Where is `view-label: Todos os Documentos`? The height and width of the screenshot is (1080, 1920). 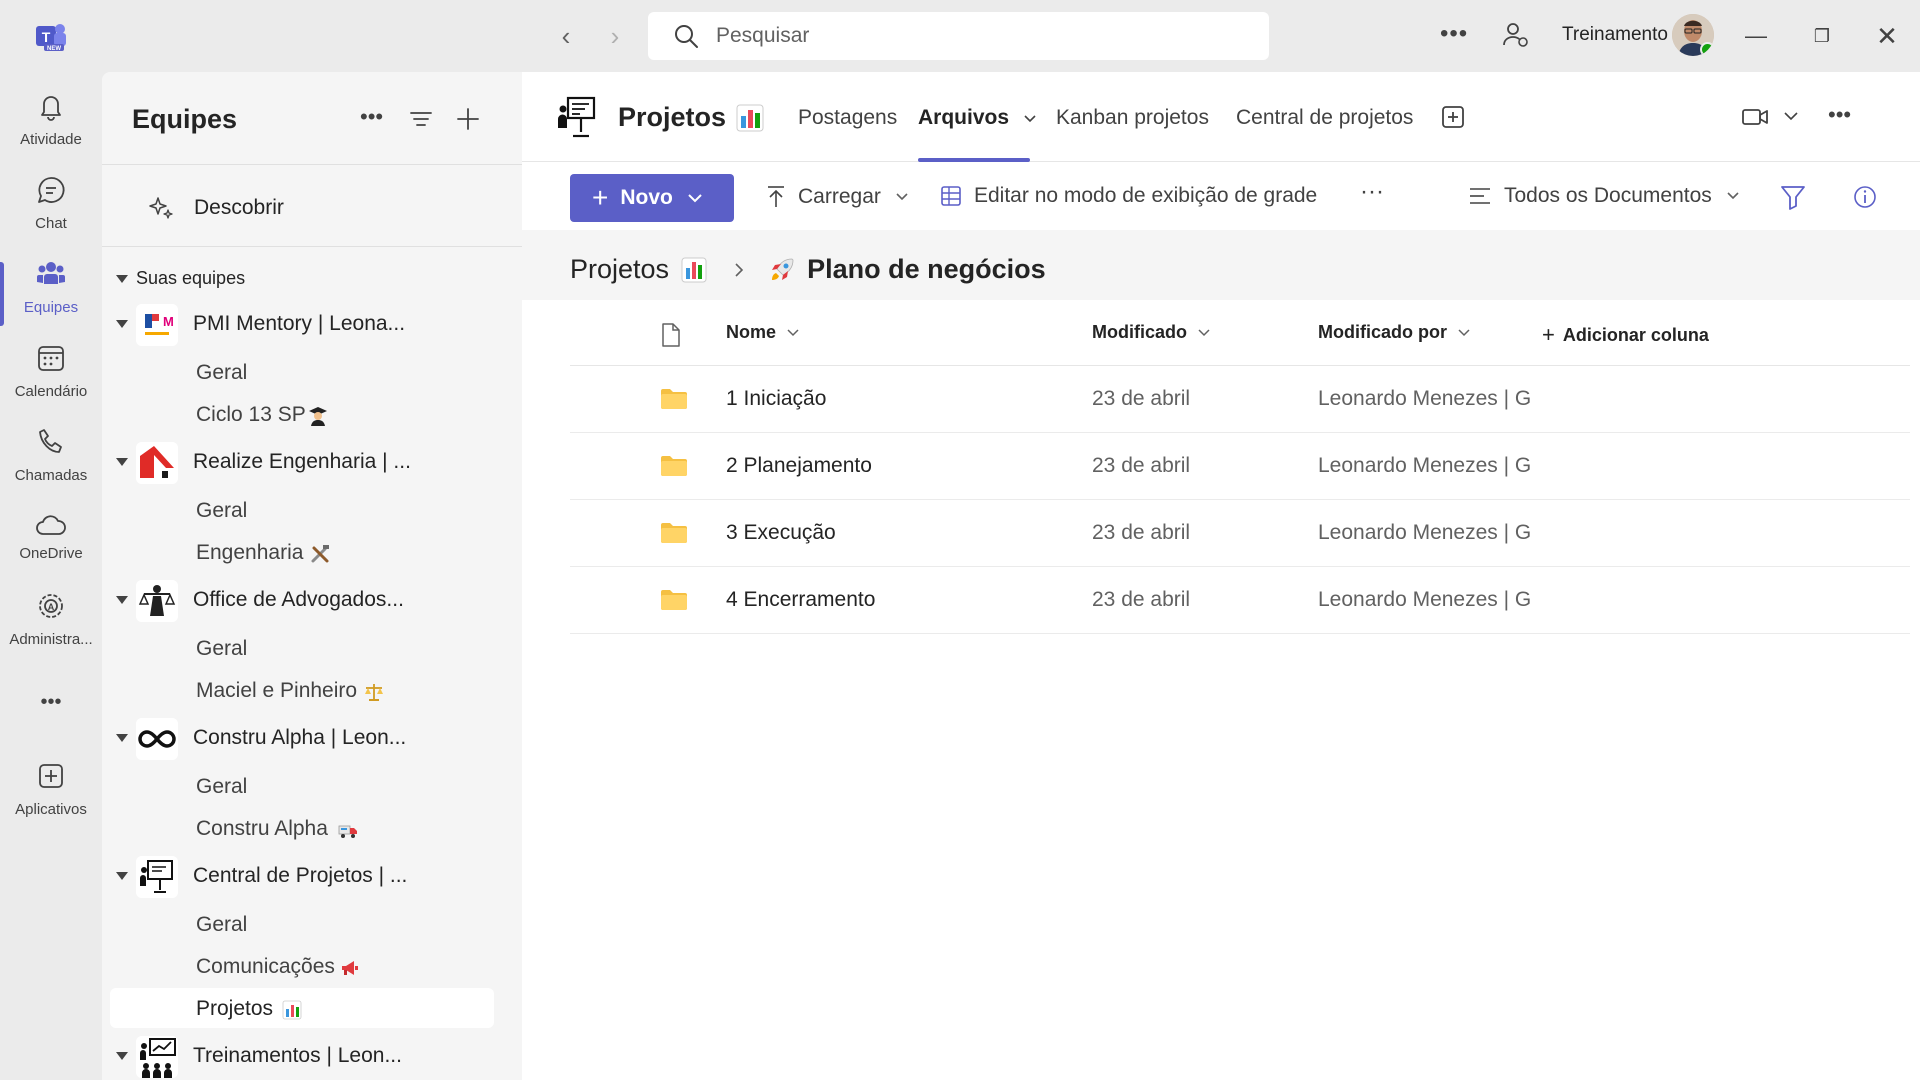
view-label: Todos os Documentos is located at coordinates (1608, 195).